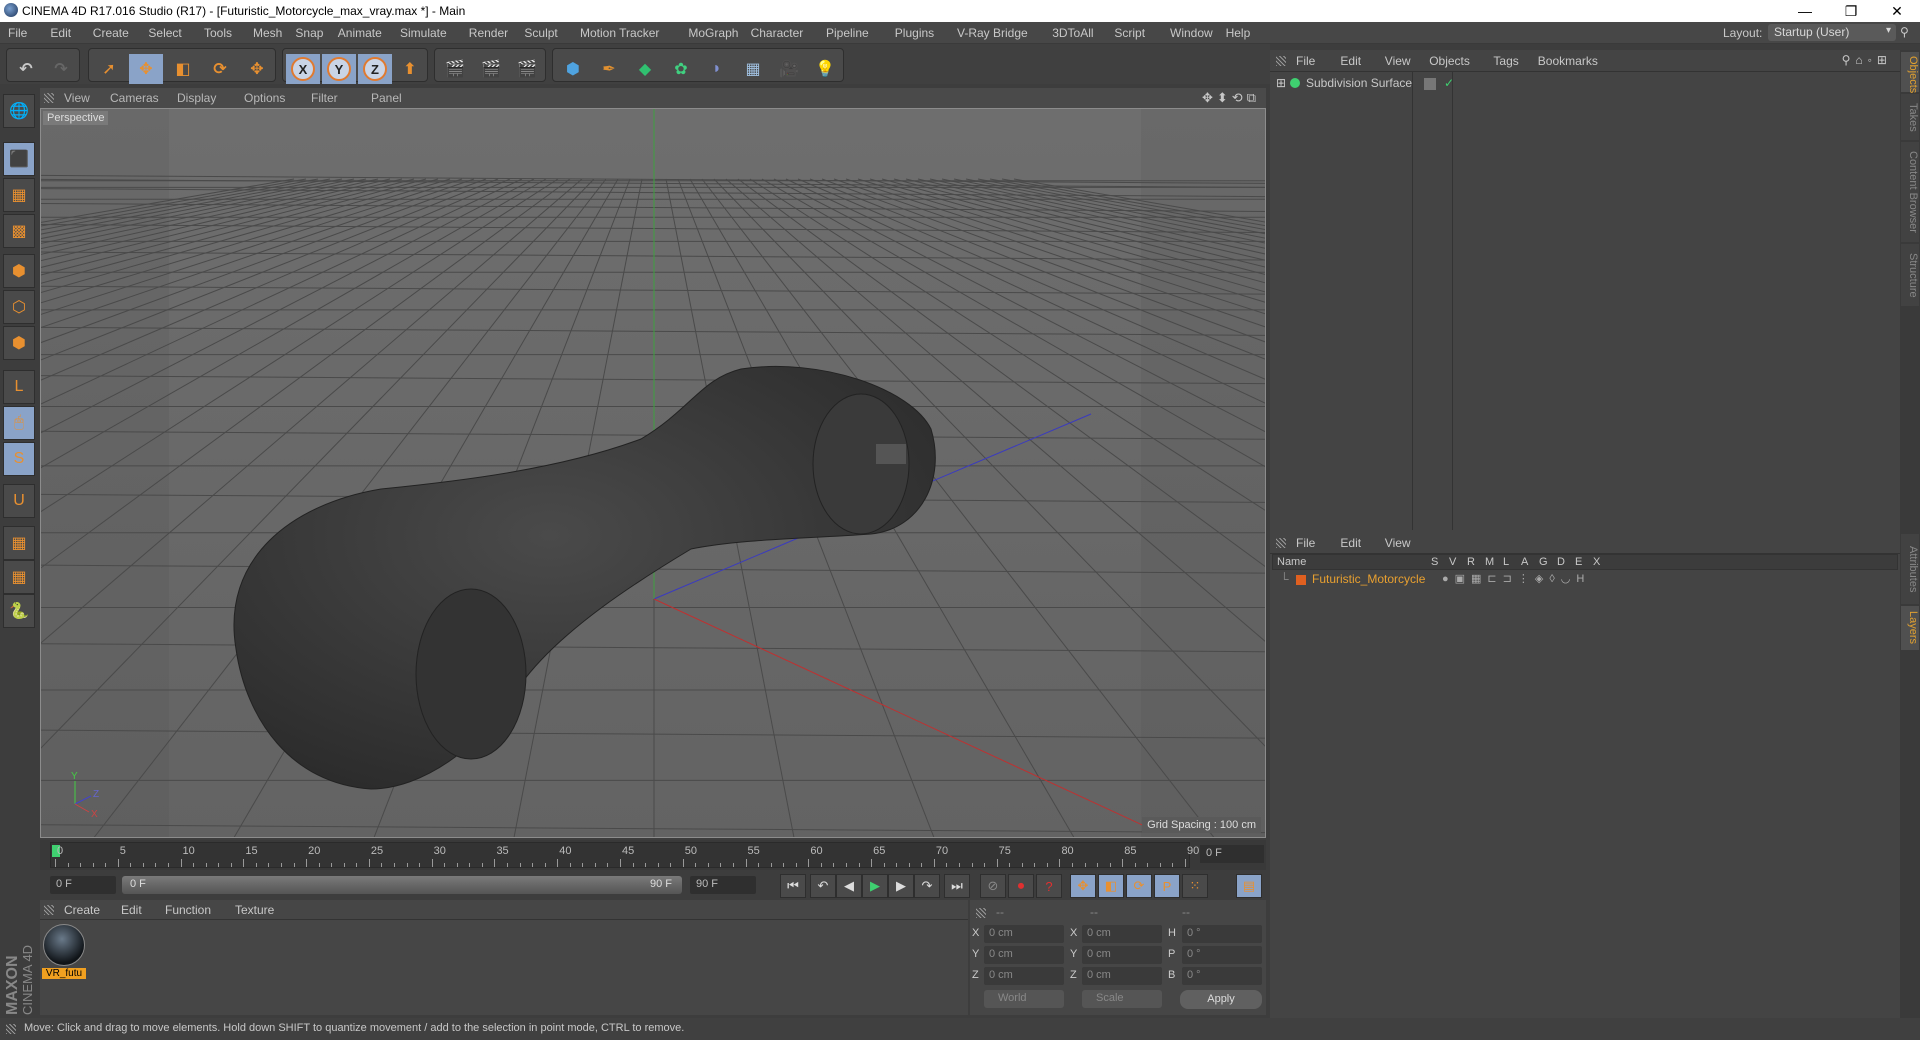  Describe the element at coordinates (1191, 33) in the screenshot. I see `menu-window: Window` at that location.